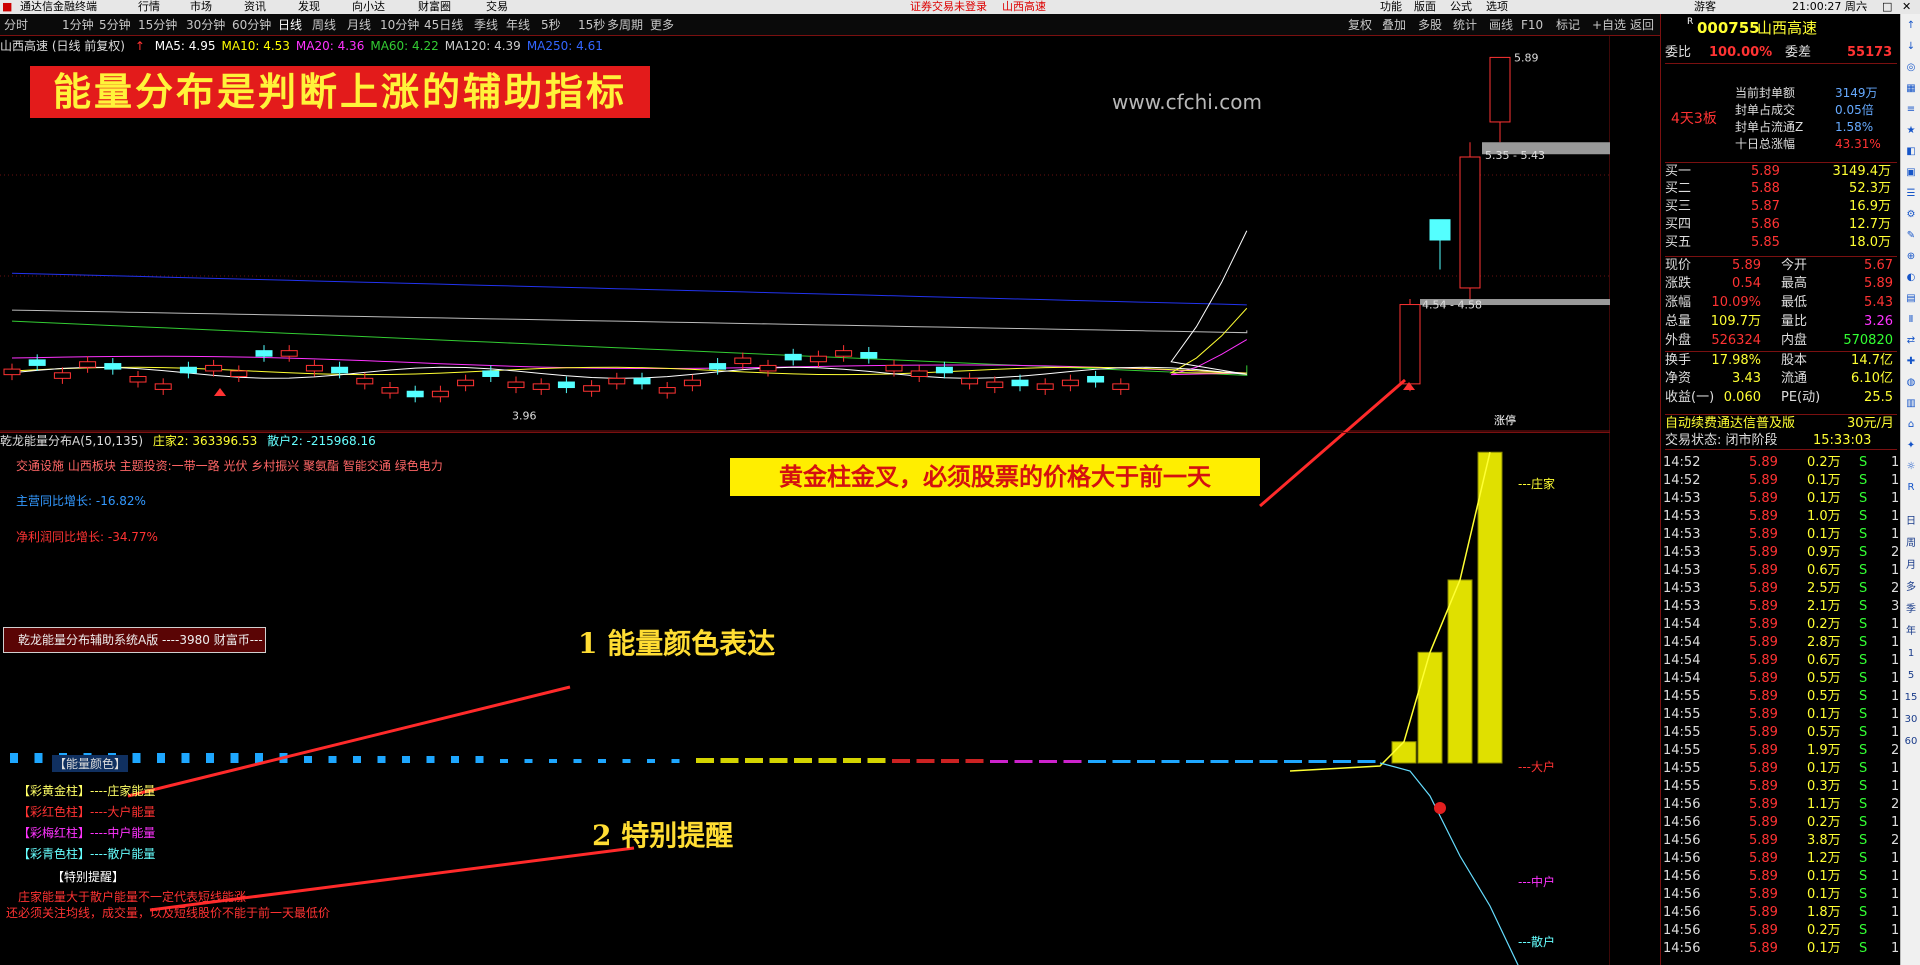 This screenshot has height=965, width=1920. What do you see at coordinates (1911, 173) in the screenshot?
I see `side-tool-icon: ▣` at bounding box center [1911, 173].